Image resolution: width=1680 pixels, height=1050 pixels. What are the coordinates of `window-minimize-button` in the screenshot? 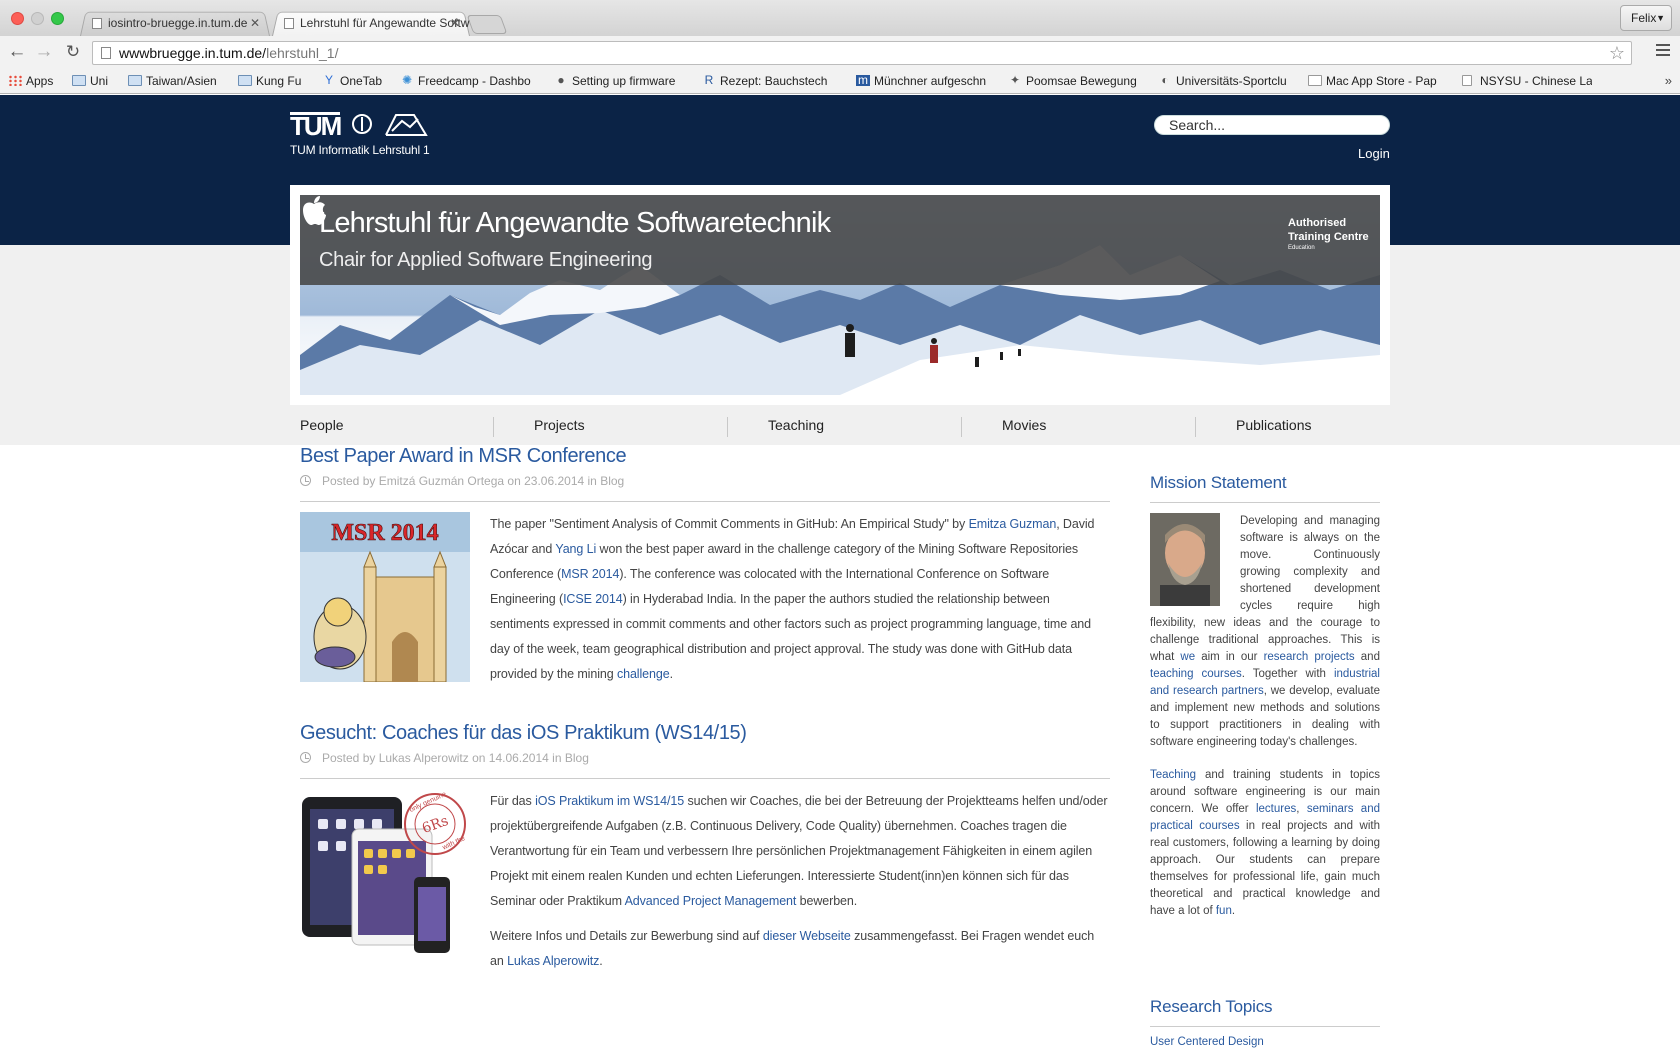 It's located at (37, 18).